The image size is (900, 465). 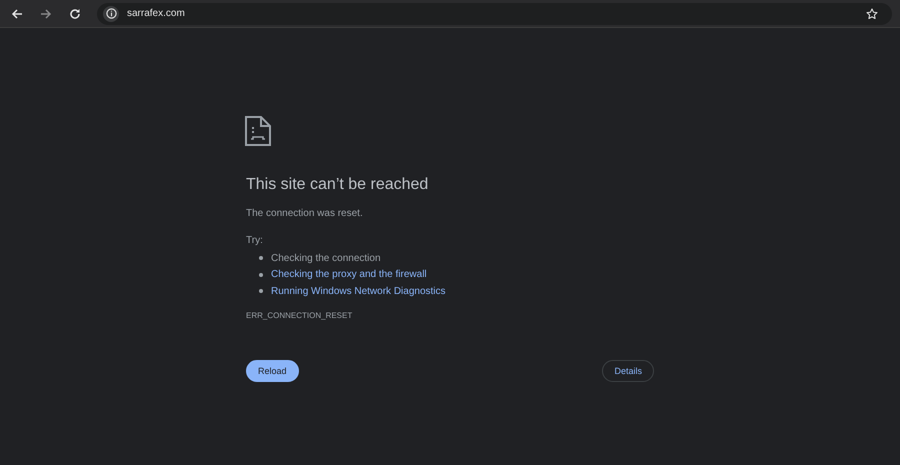 I want to click on reload-button: Reload, so click(x=272, y=371).